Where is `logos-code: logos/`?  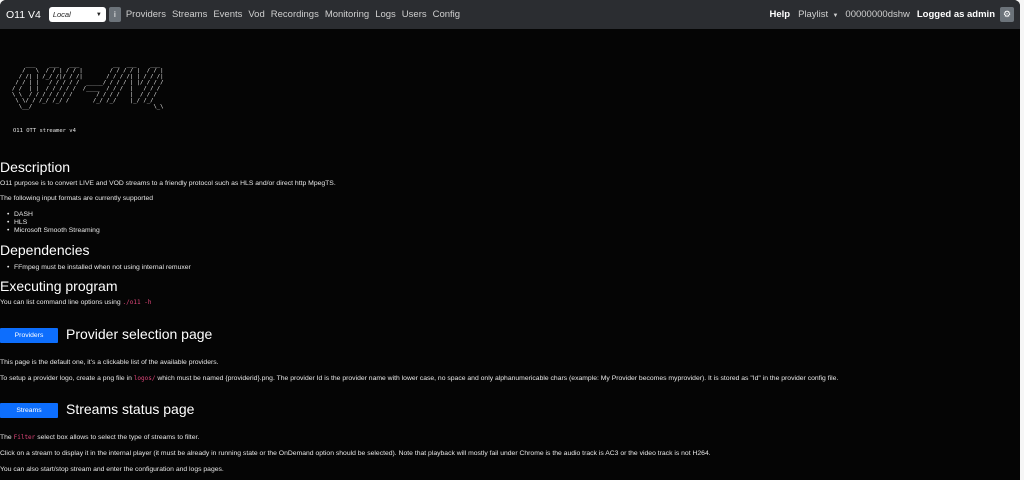
logos-code: logos/ is located at coordinates (144, 378).